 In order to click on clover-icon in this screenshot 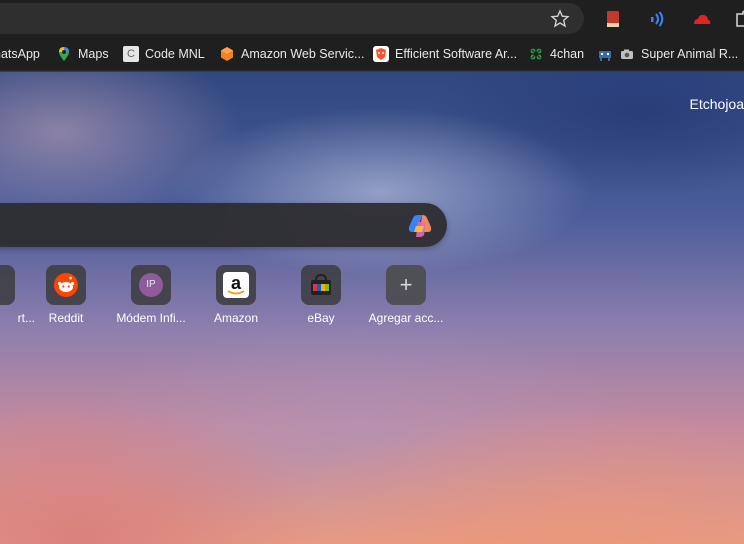, I will do `click(536, 54)`.